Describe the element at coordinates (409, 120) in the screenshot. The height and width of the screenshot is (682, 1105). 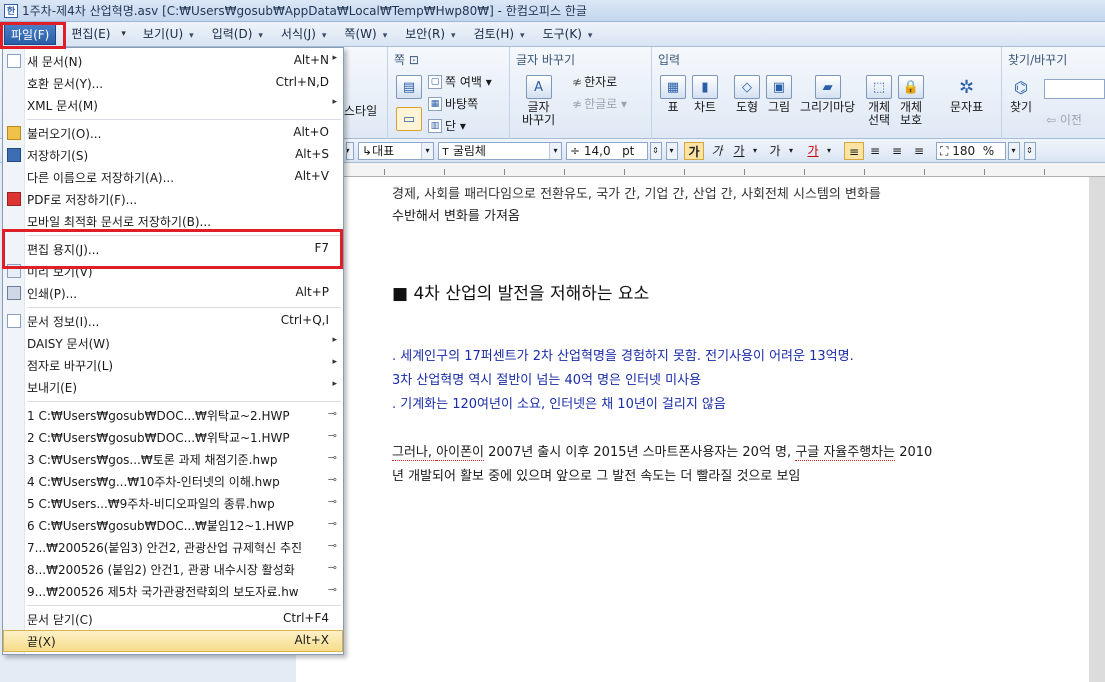
I see `page-view-button: ▭` at that location.